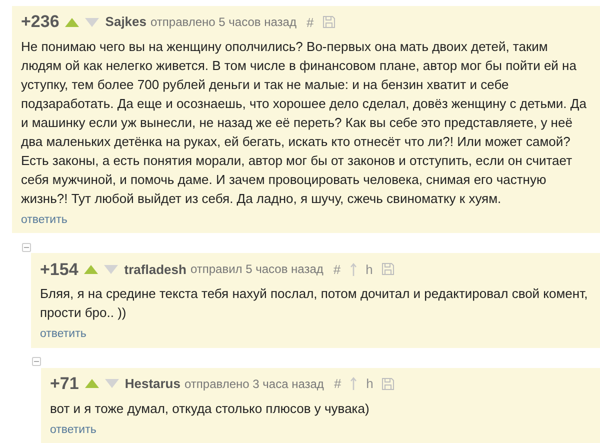 The width and height of the screenshot is (600, 443). Describe the element at coordinates (257, 269) in the screenshot. I see `comment-time: отправил 5 часов назад` at that location.